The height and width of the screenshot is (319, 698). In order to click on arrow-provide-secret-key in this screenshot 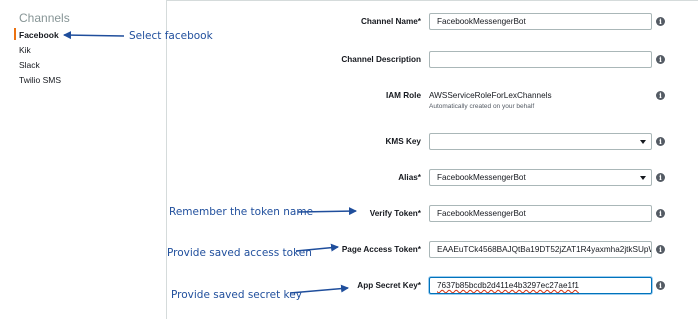, I will do `click(319, 289)`.